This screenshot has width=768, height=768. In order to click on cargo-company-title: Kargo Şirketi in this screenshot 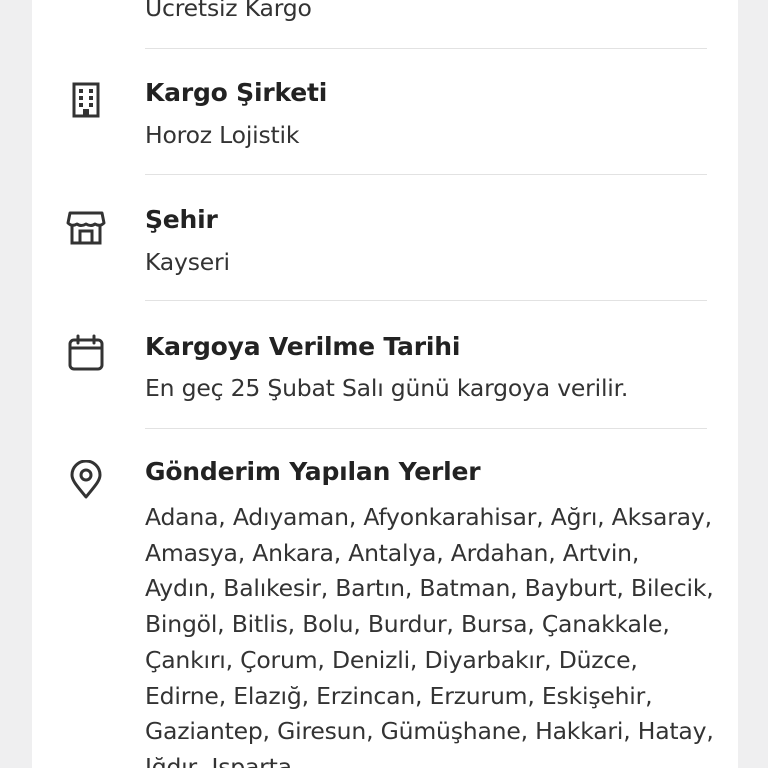, I will do `click(236, 92)`.